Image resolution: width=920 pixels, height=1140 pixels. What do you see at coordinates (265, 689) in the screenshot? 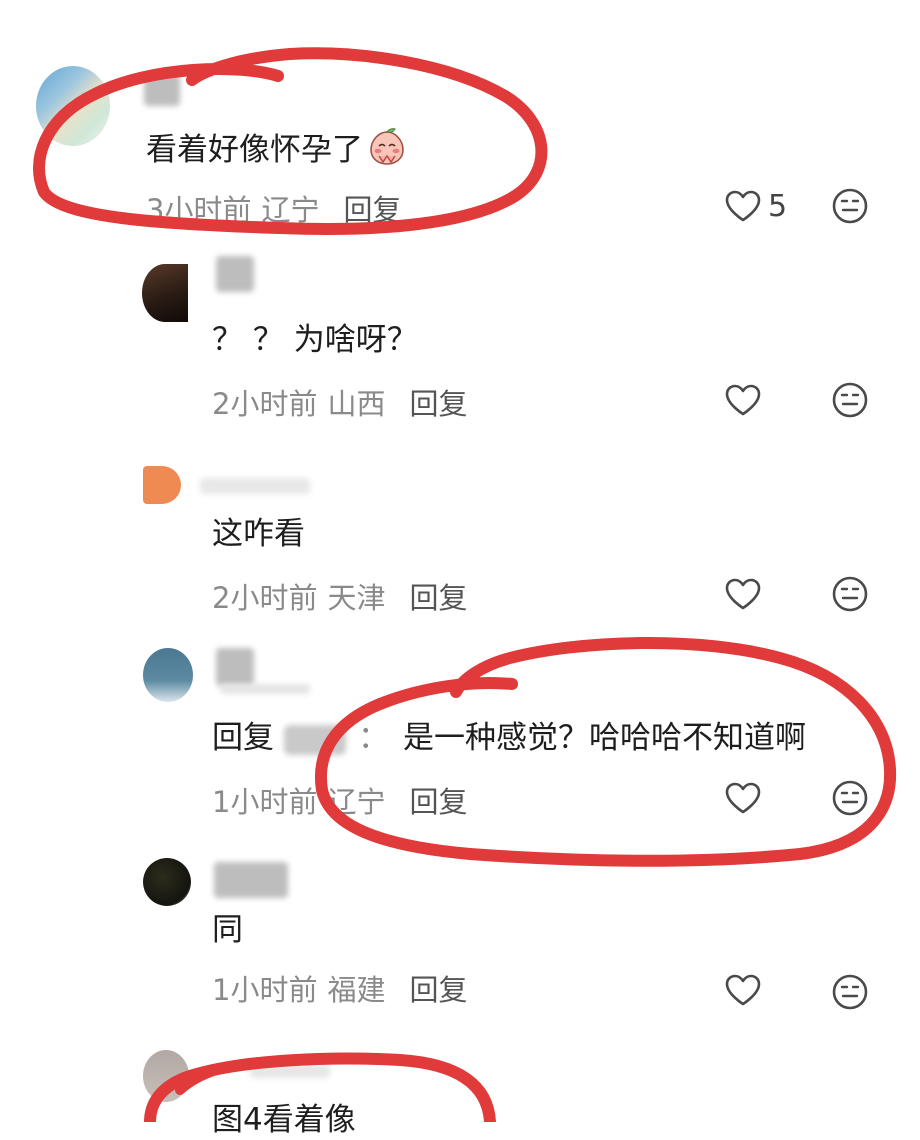
I see `username-blurred-extra` at bounding box center [265, 689].